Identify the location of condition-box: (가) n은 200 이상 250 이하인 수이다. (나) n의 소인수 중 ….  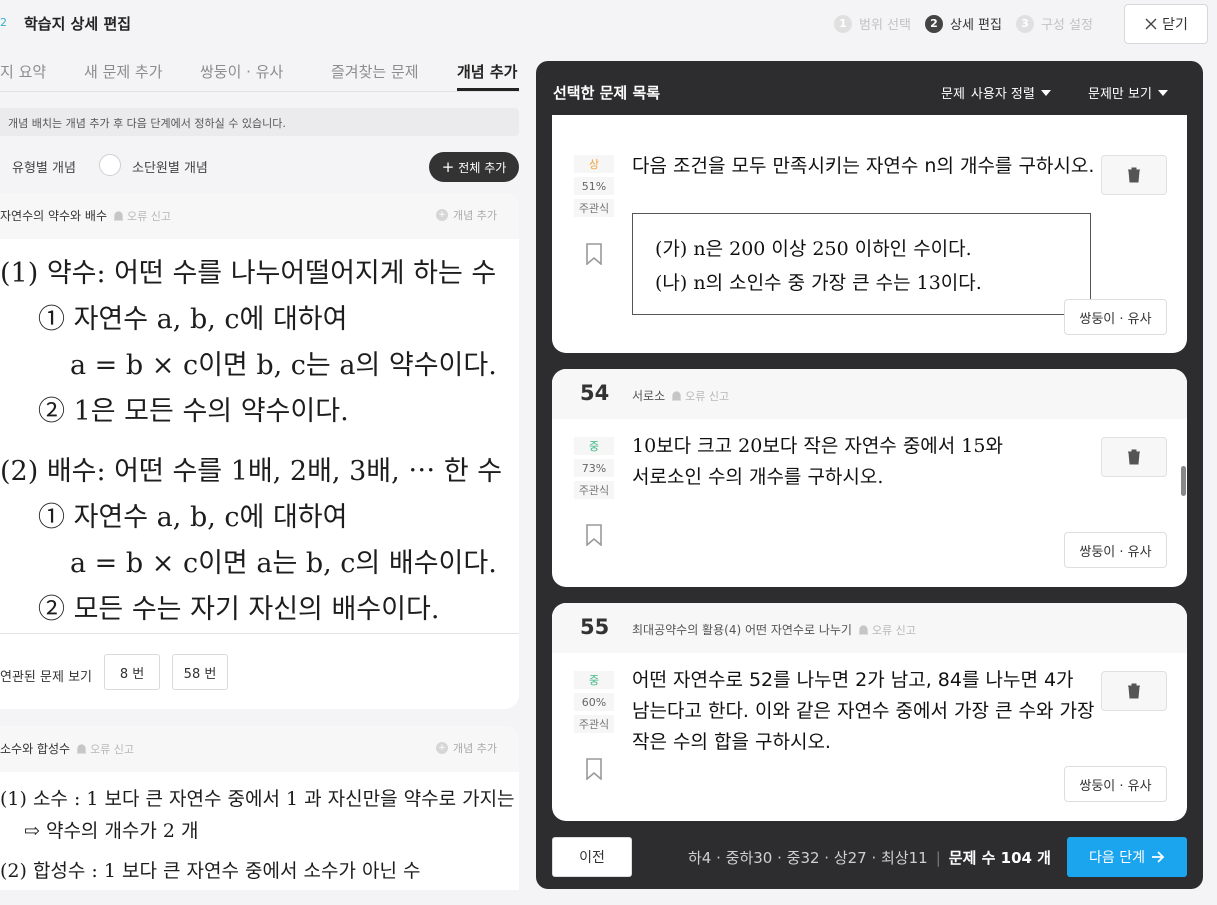
(861, 264).